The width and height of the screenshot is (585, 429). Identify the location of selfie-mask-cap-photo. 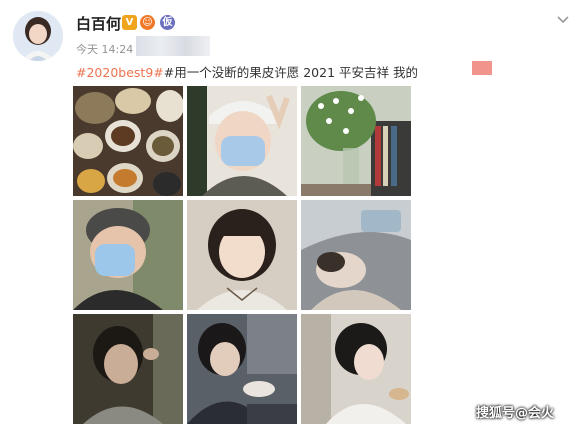
(242, 141).